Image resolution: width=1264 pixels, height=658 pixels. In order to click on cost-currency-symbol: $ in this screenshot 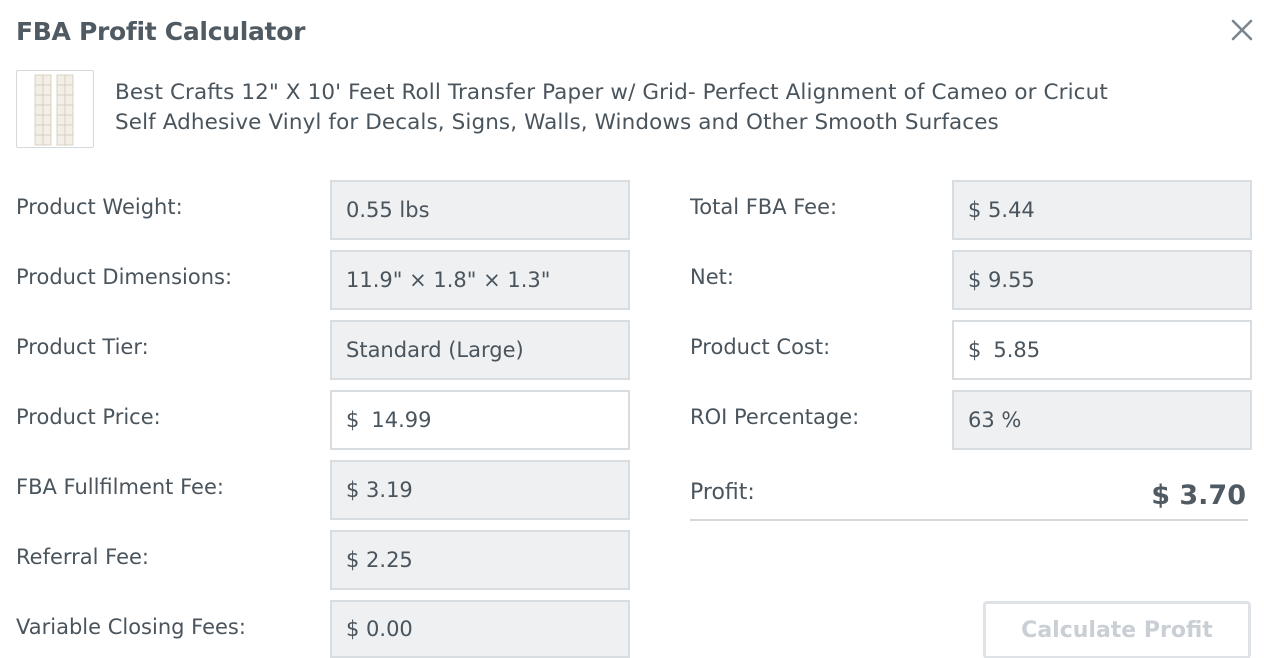, I will do `click(975, 350)`.